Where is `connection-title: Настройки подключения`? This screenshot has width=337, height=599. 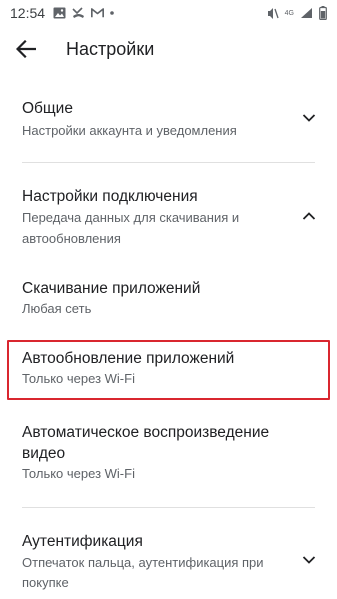
connection-title: Настройки подключения is located at coordinates (110, 196).